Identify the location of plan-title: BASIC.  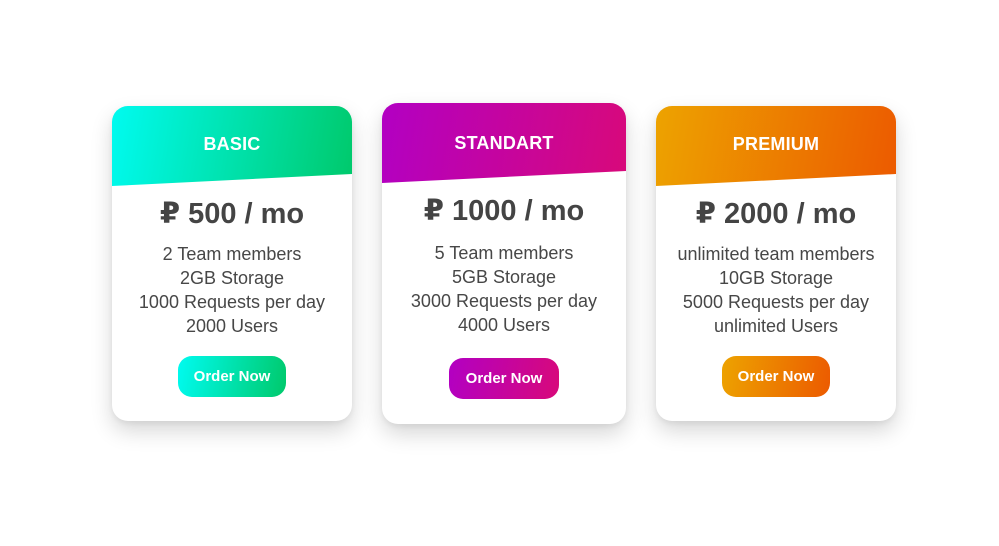
(232, 144).